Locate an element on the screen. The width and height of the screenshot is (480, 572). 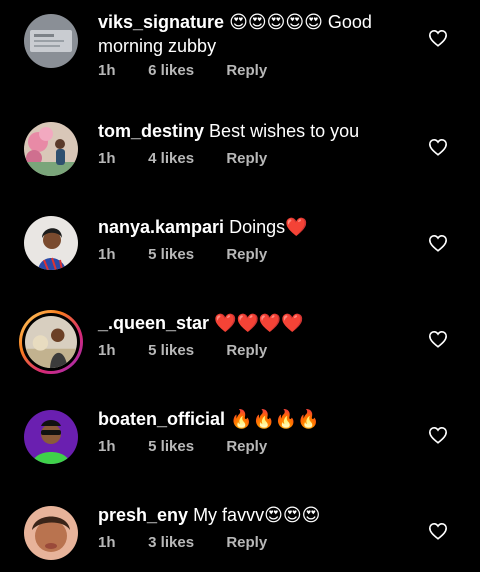
comment-body: Doings❤️ is located at coordinates (268, 227).